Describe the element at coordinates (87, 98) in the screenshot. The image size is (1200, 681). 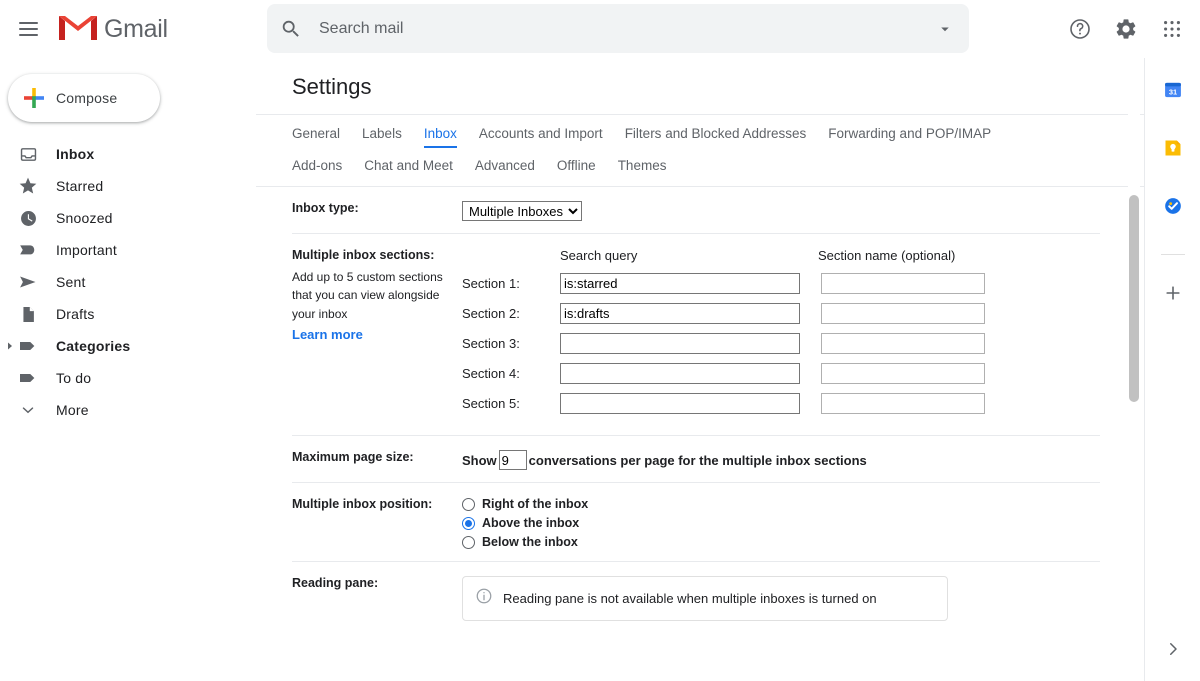
I see `compose-label: Compose` at that location.